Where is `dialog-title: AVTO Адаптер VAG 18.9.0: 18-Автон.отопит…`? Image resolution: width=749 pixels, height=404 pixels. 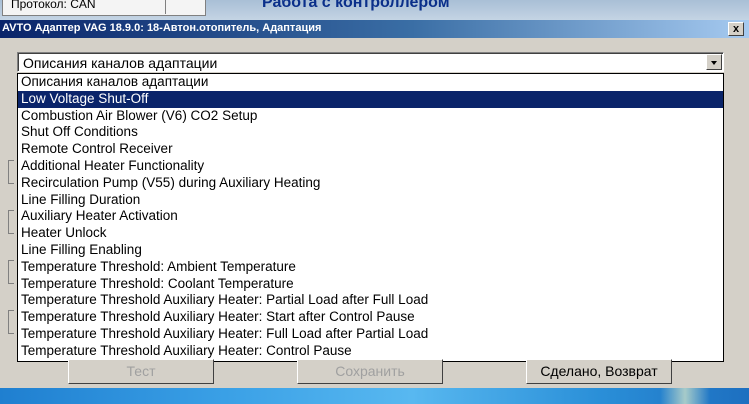
dialog-title: AVTO Адаптер VAG 18.9.0: 18-Автон.отопит… is located at coordinates (162, 28).